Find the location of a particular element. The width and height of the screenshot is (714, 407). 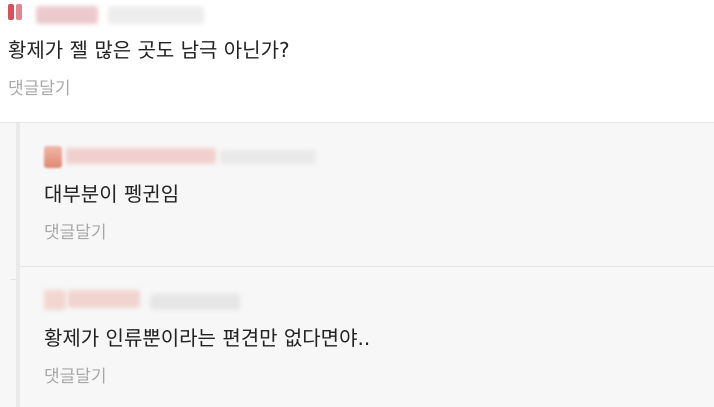

reply-indent-bar is located at coordinates (18, 265).